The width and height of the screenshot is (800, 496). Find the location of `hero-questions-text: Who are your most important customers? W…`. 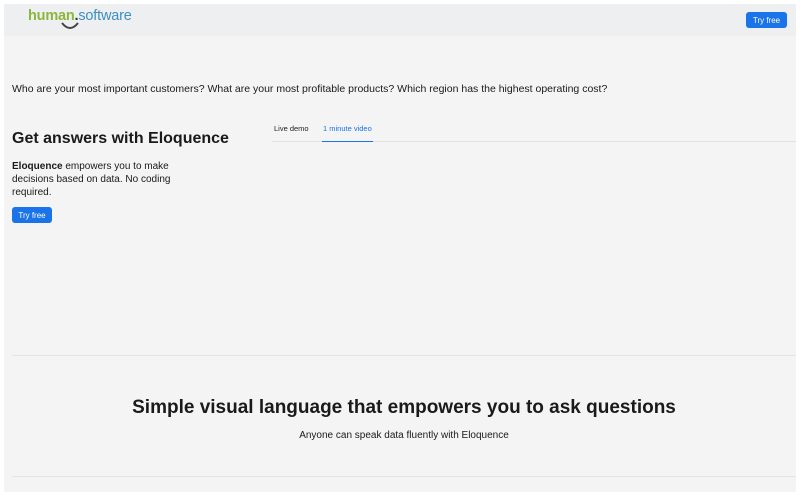

hero-questions-text: Who are your most important customers? W… is located at coordinates (310, 89).